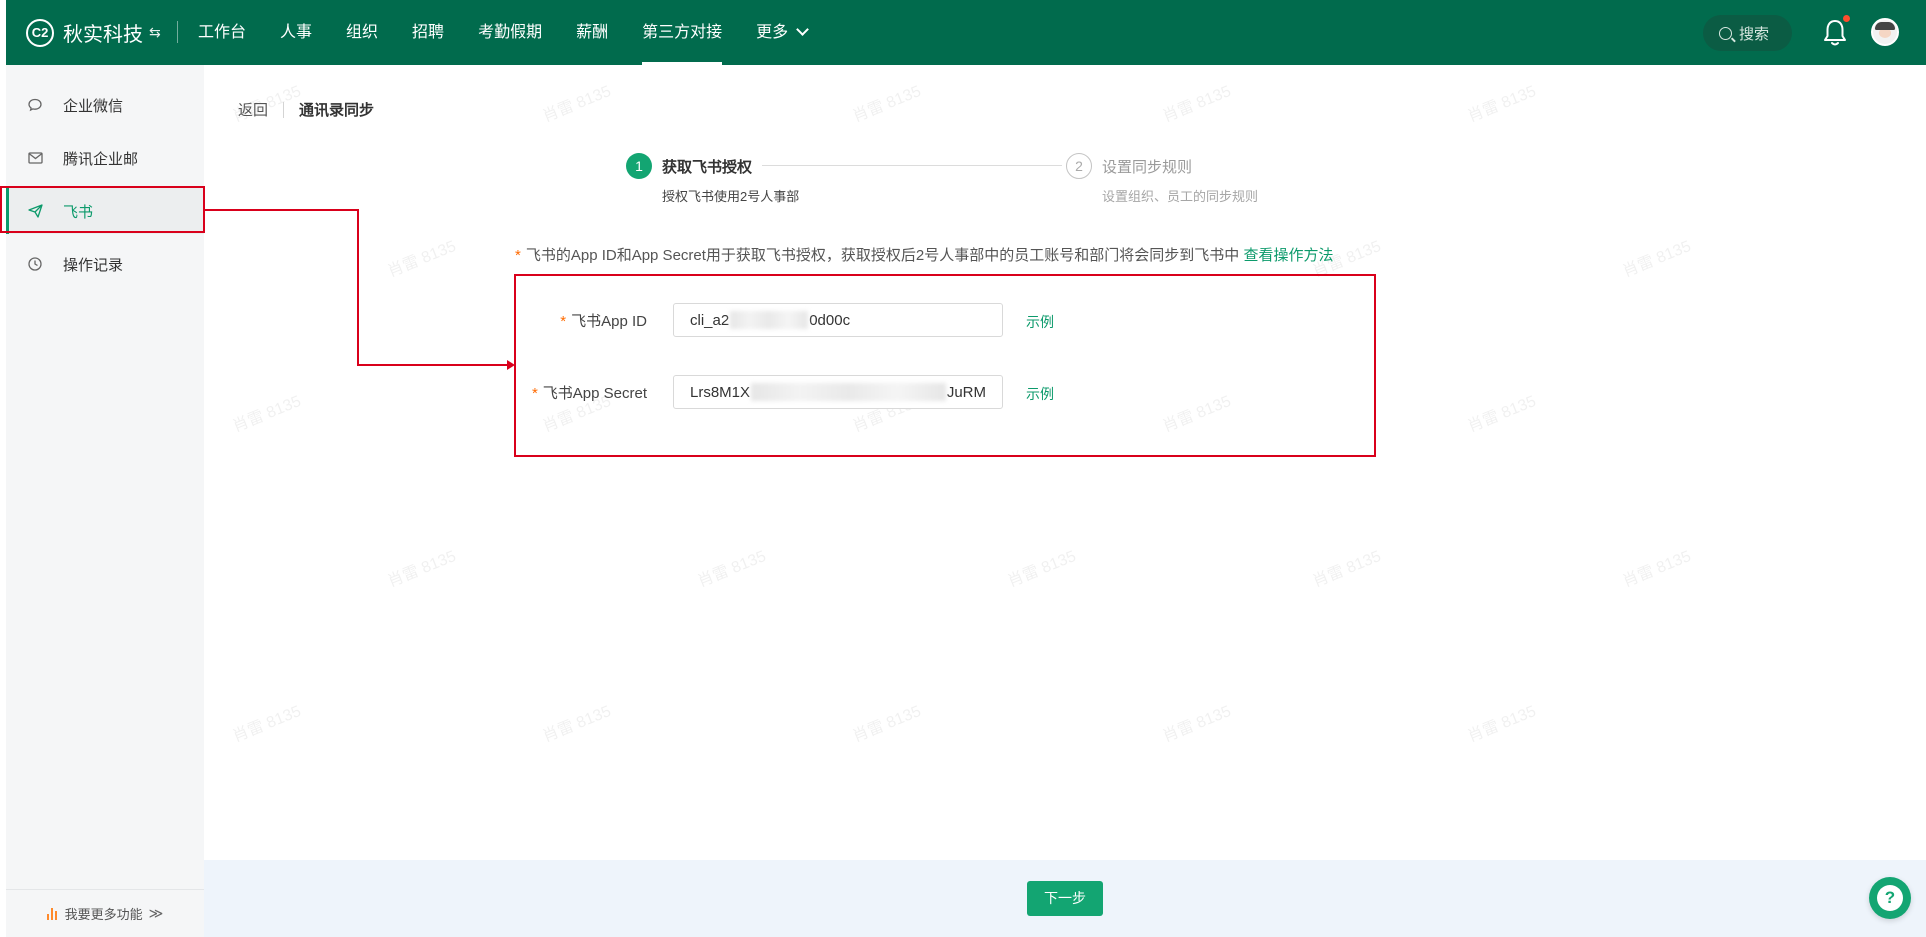  What do you see at coordinates (296, 32) in the screenshot?
I see `nav-hr: 人事` at bounding box center [296, 32].